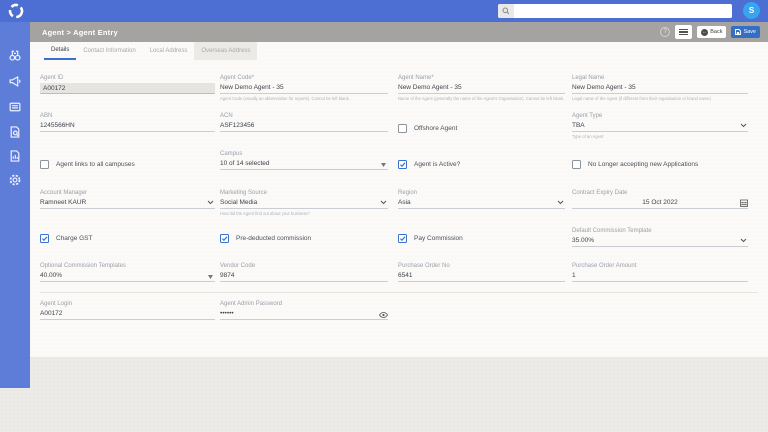  Describe the element at coordinates (738, 32) in the screenshot. I see `save-floppy-icon` at that location.